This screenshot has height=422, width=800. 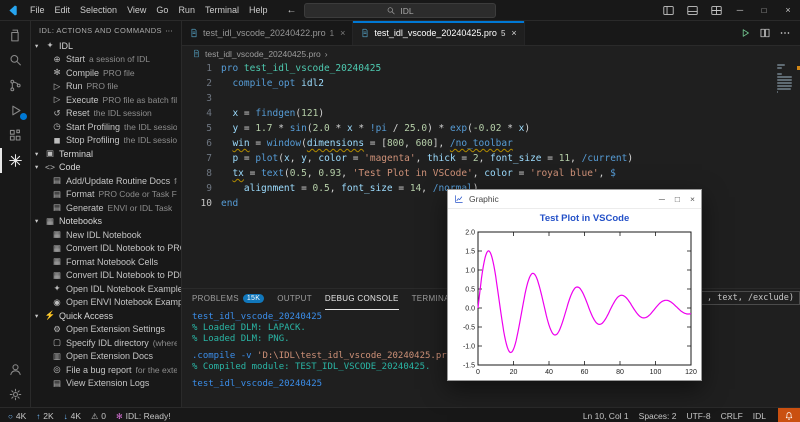 What do you see at coordinates (98, 10) in the screenshot?
I see `menu-selection: Selection` at bounding box center [98, 10].